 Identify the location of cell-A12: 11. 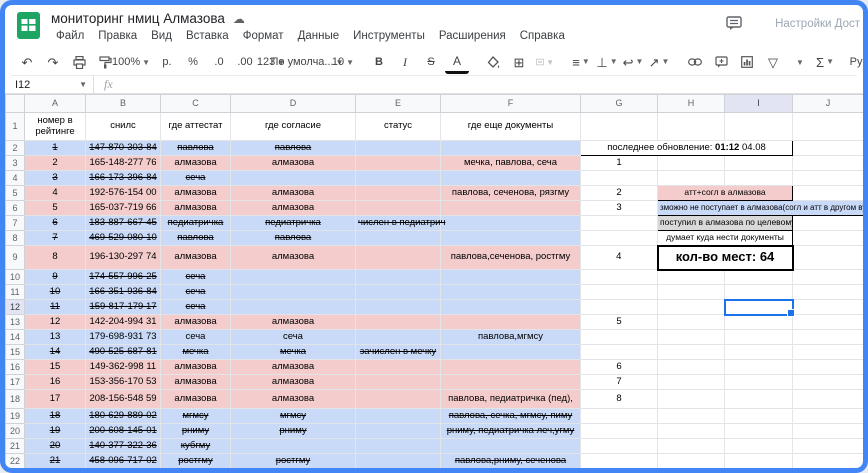
(55, 307).